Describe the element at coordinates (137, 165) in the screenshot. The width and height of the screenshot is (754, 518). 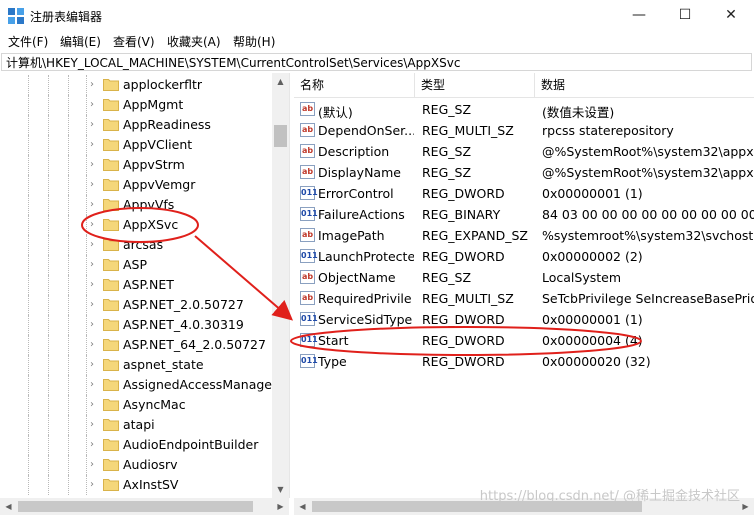
I see `tree-item: › AppvStrm` at that location.